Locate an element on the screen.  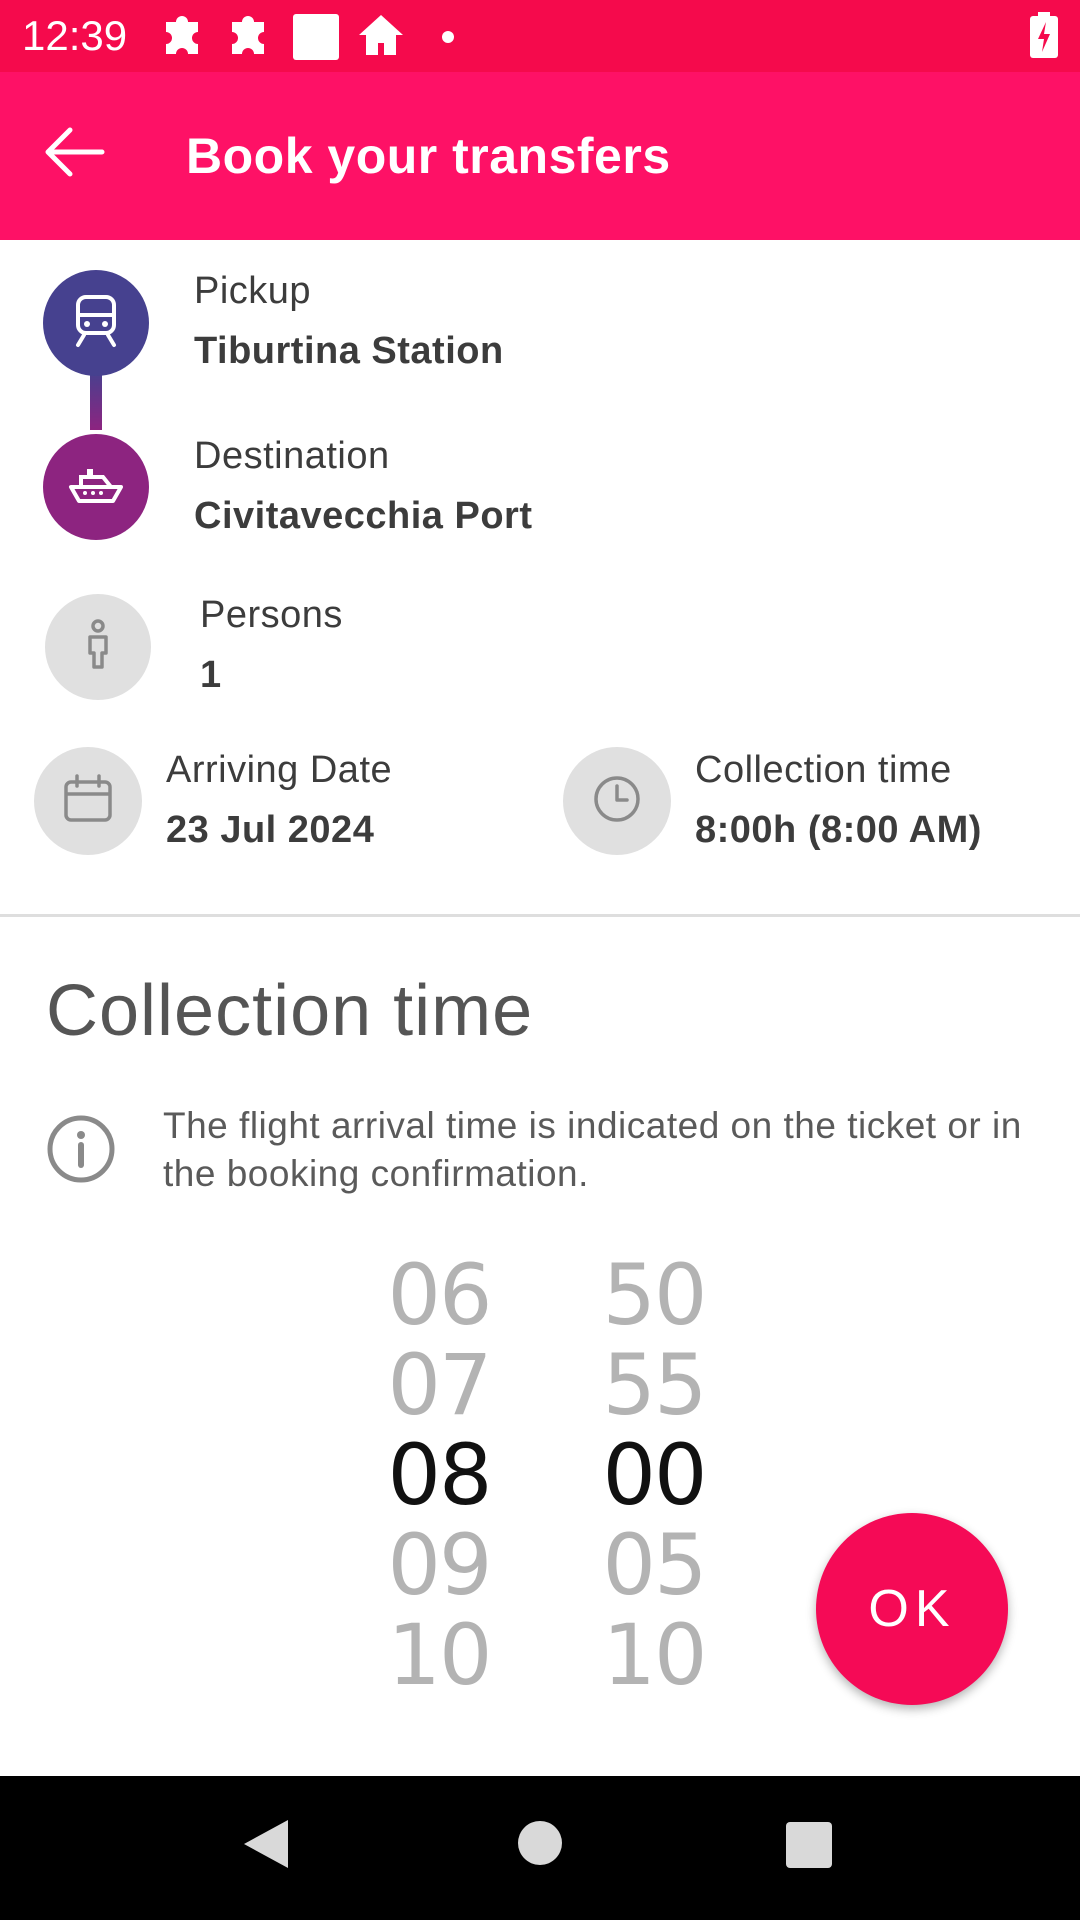
minute-option: 10 is located at coordinates (654, 1655).